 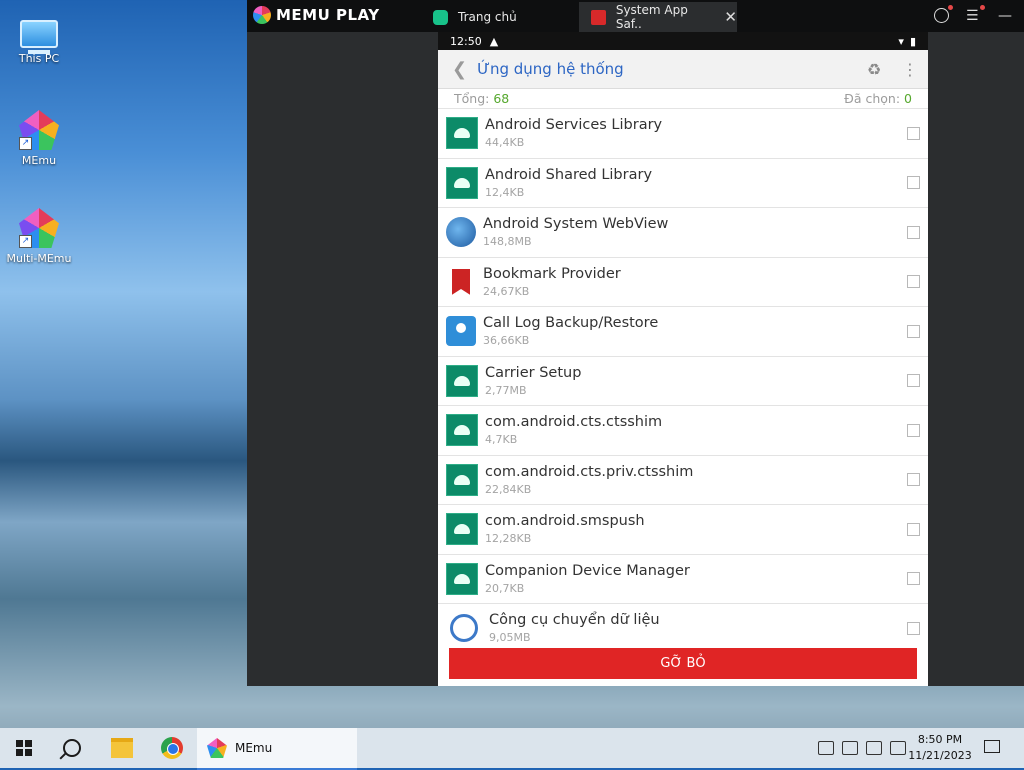 What do you see at coordinates (576, 224) in the screenshot?
I see `app-name: Android System WebView` at bounding box center [576, 224].